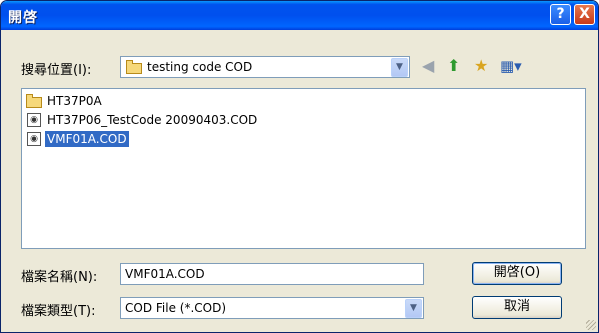 The image size is (599, 333). Describe the element at coordinates (200, 67) in the screenshot. I see `lookin-value: testing code COD` at that location.